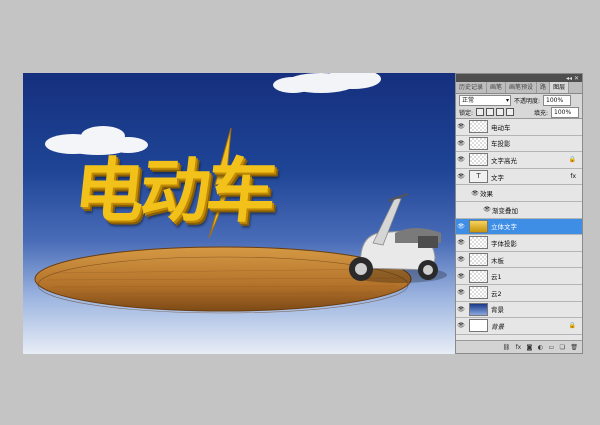 This screenshot has height=425, width=600. Describe the element at coordinates (519, 260) in the screenshot. I see `layer-row: 👁 木板` at that location.